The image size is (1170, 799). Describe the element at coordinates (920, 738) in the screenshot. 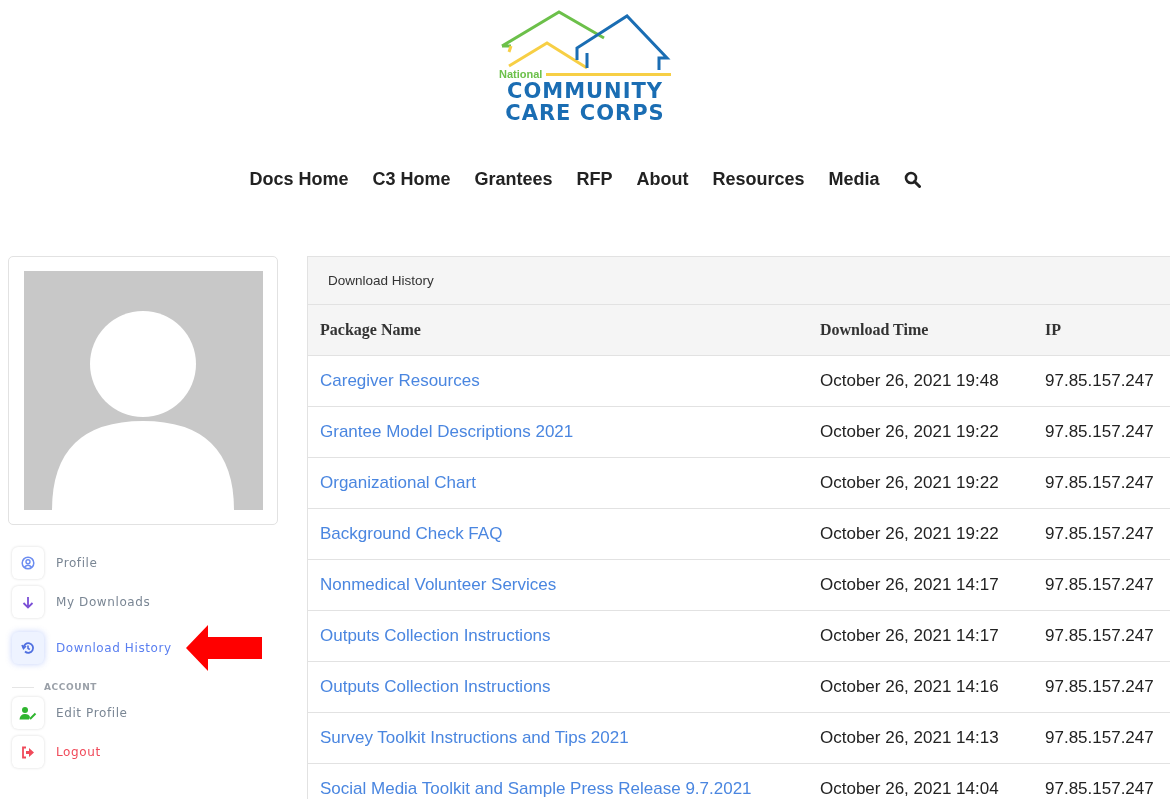

I see `table-cell: October 26, 2021 14:13` at that location.